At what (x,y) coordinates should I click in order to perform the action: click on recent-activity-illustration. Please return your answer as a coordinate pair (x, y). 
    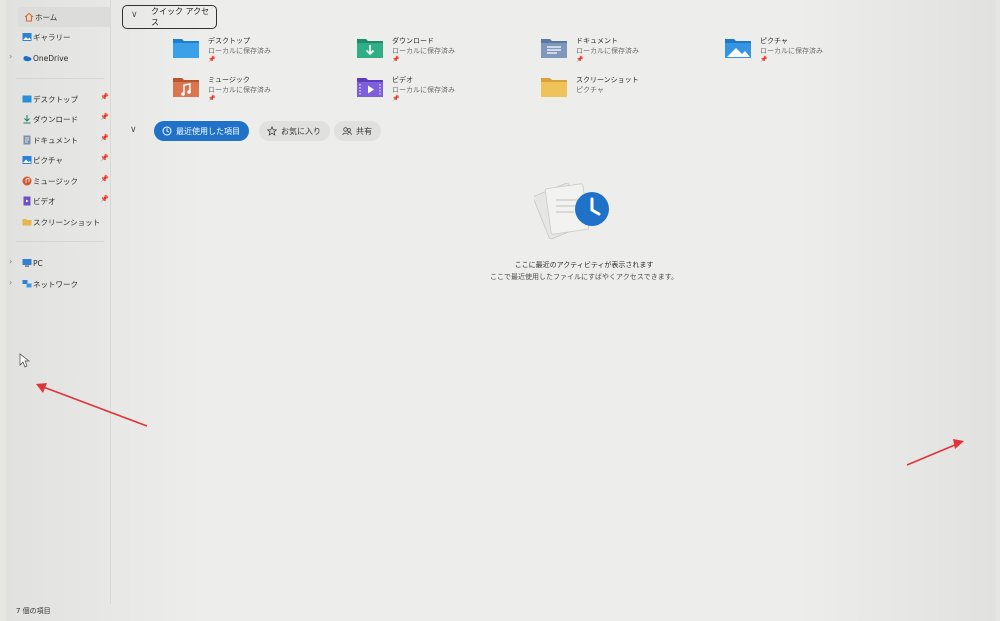
    Looking at the image, I should click on (571, 211).